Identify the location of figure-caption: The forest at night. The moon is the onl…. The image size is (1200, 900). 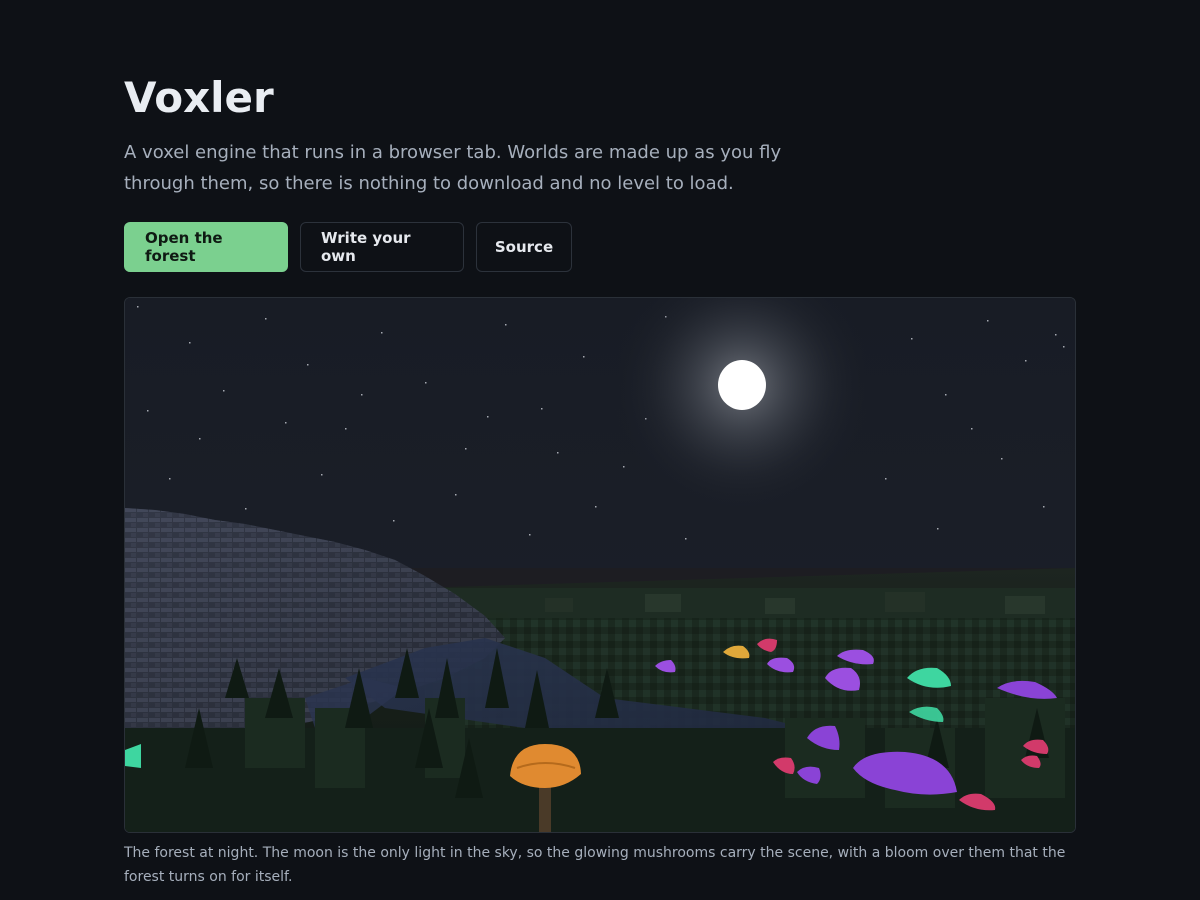
(595, 865).